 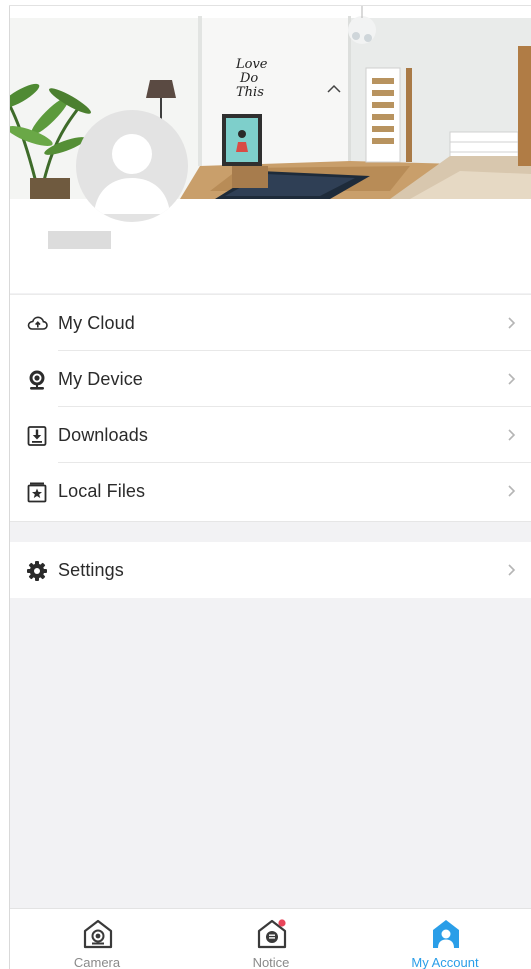 I want to click on avatar, so click(x=132, y=166).